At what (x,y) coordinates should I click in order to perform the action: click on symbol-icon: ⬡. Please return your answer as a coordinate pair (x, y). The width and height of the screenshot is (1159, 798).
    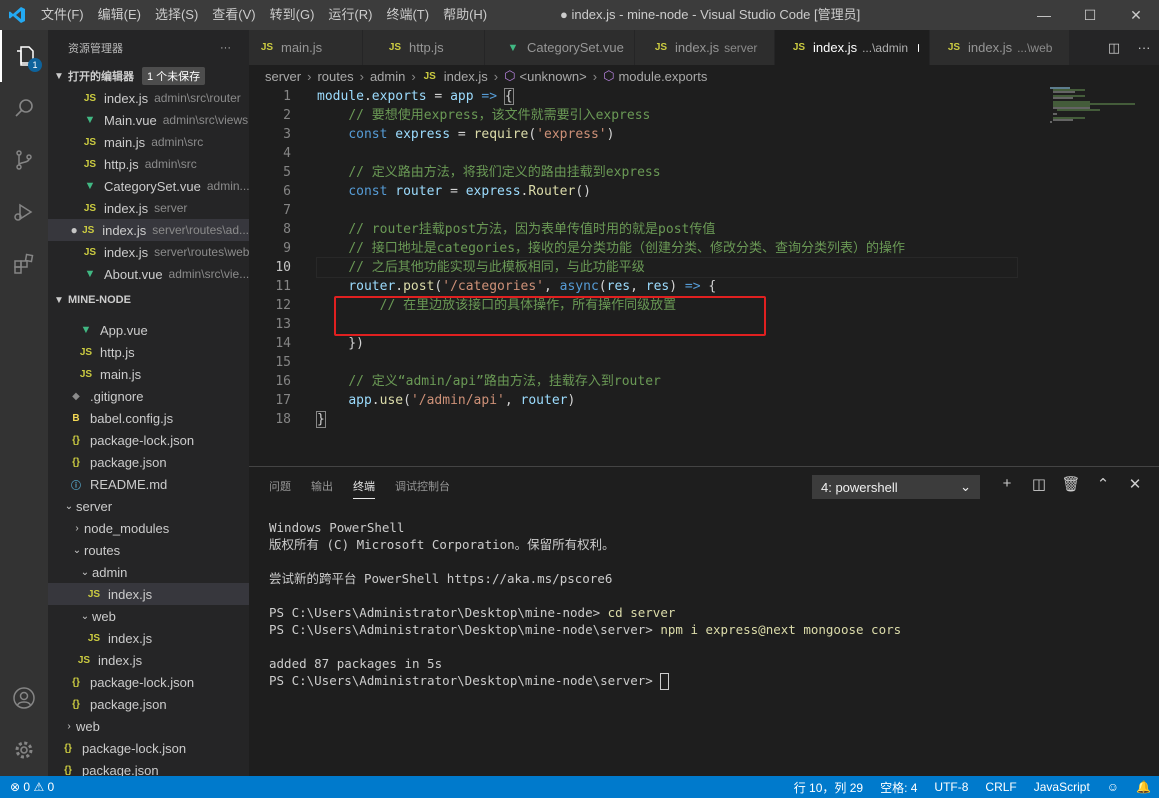
    Looking at the image, I should click on (510, 75).